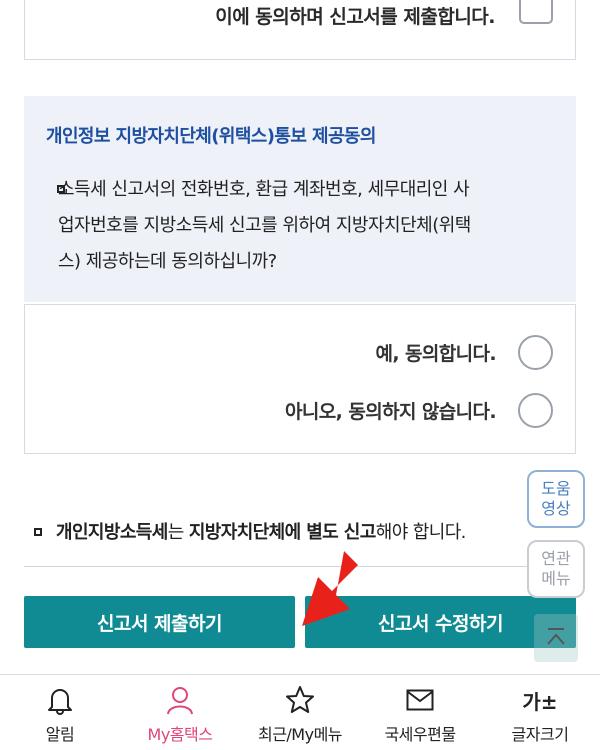  I want to click on nav-item-tax-mail: 국세우편물, so click(420, 712).